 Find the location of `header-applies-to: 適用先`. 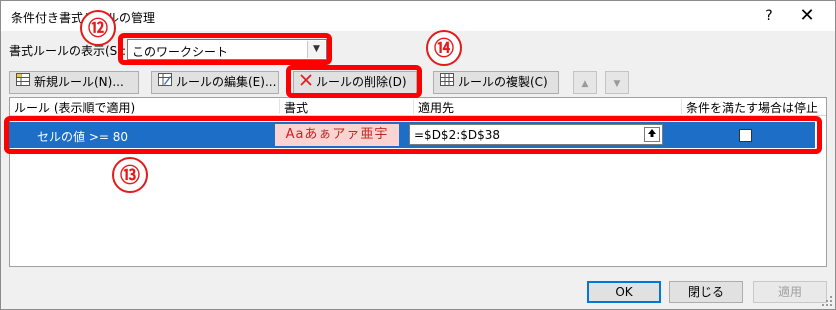

header-applies-to: 適用先 is located at coordinates (548, 107).